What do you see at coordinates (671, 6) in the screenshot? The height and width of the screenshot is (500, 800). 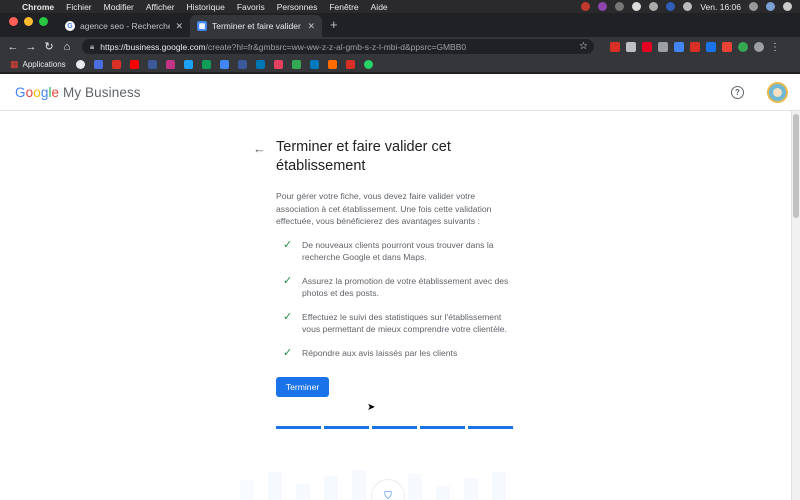 I see `flag-fr-icon` at bounding box center [671, 6].